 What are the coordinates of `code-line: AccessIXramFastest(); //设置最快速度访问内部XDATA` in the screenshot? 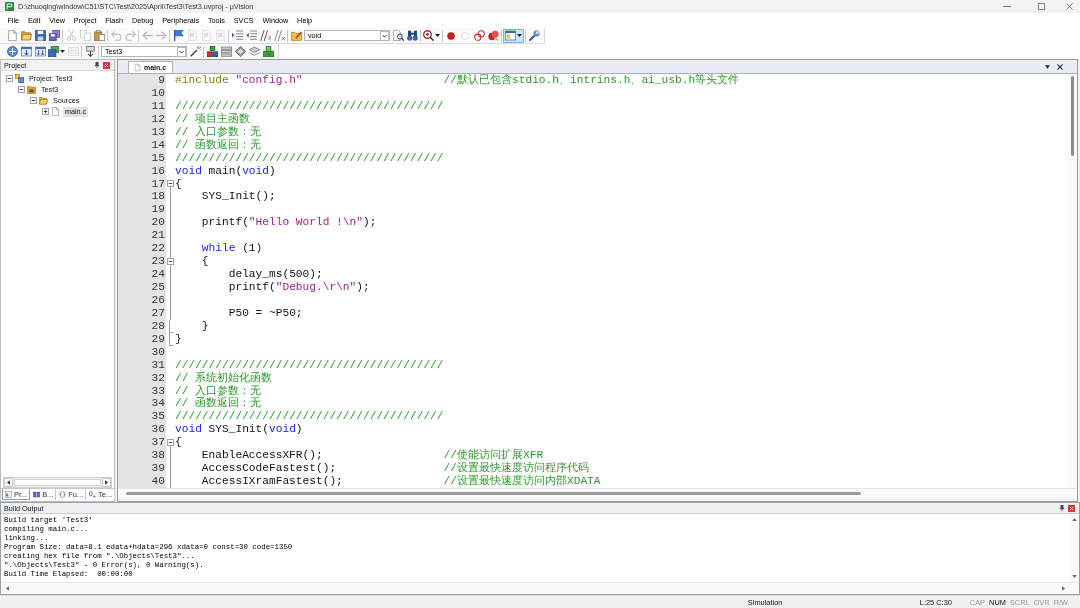 It's located at (401, 481).